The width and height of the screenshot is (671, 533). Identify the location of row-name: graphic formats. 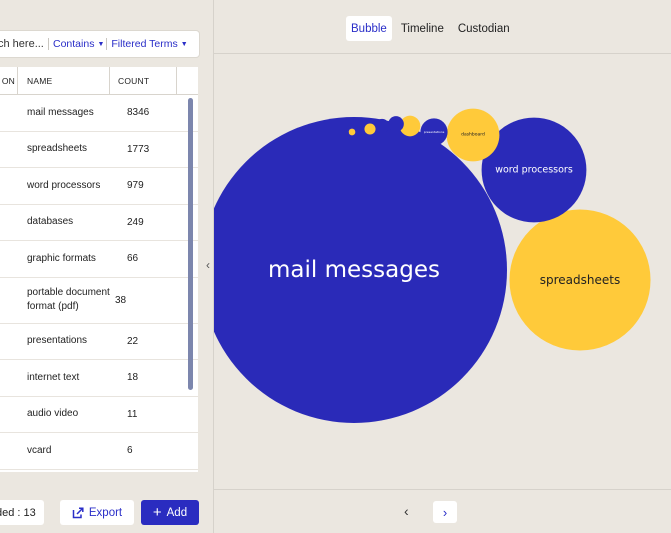
(61, 258).